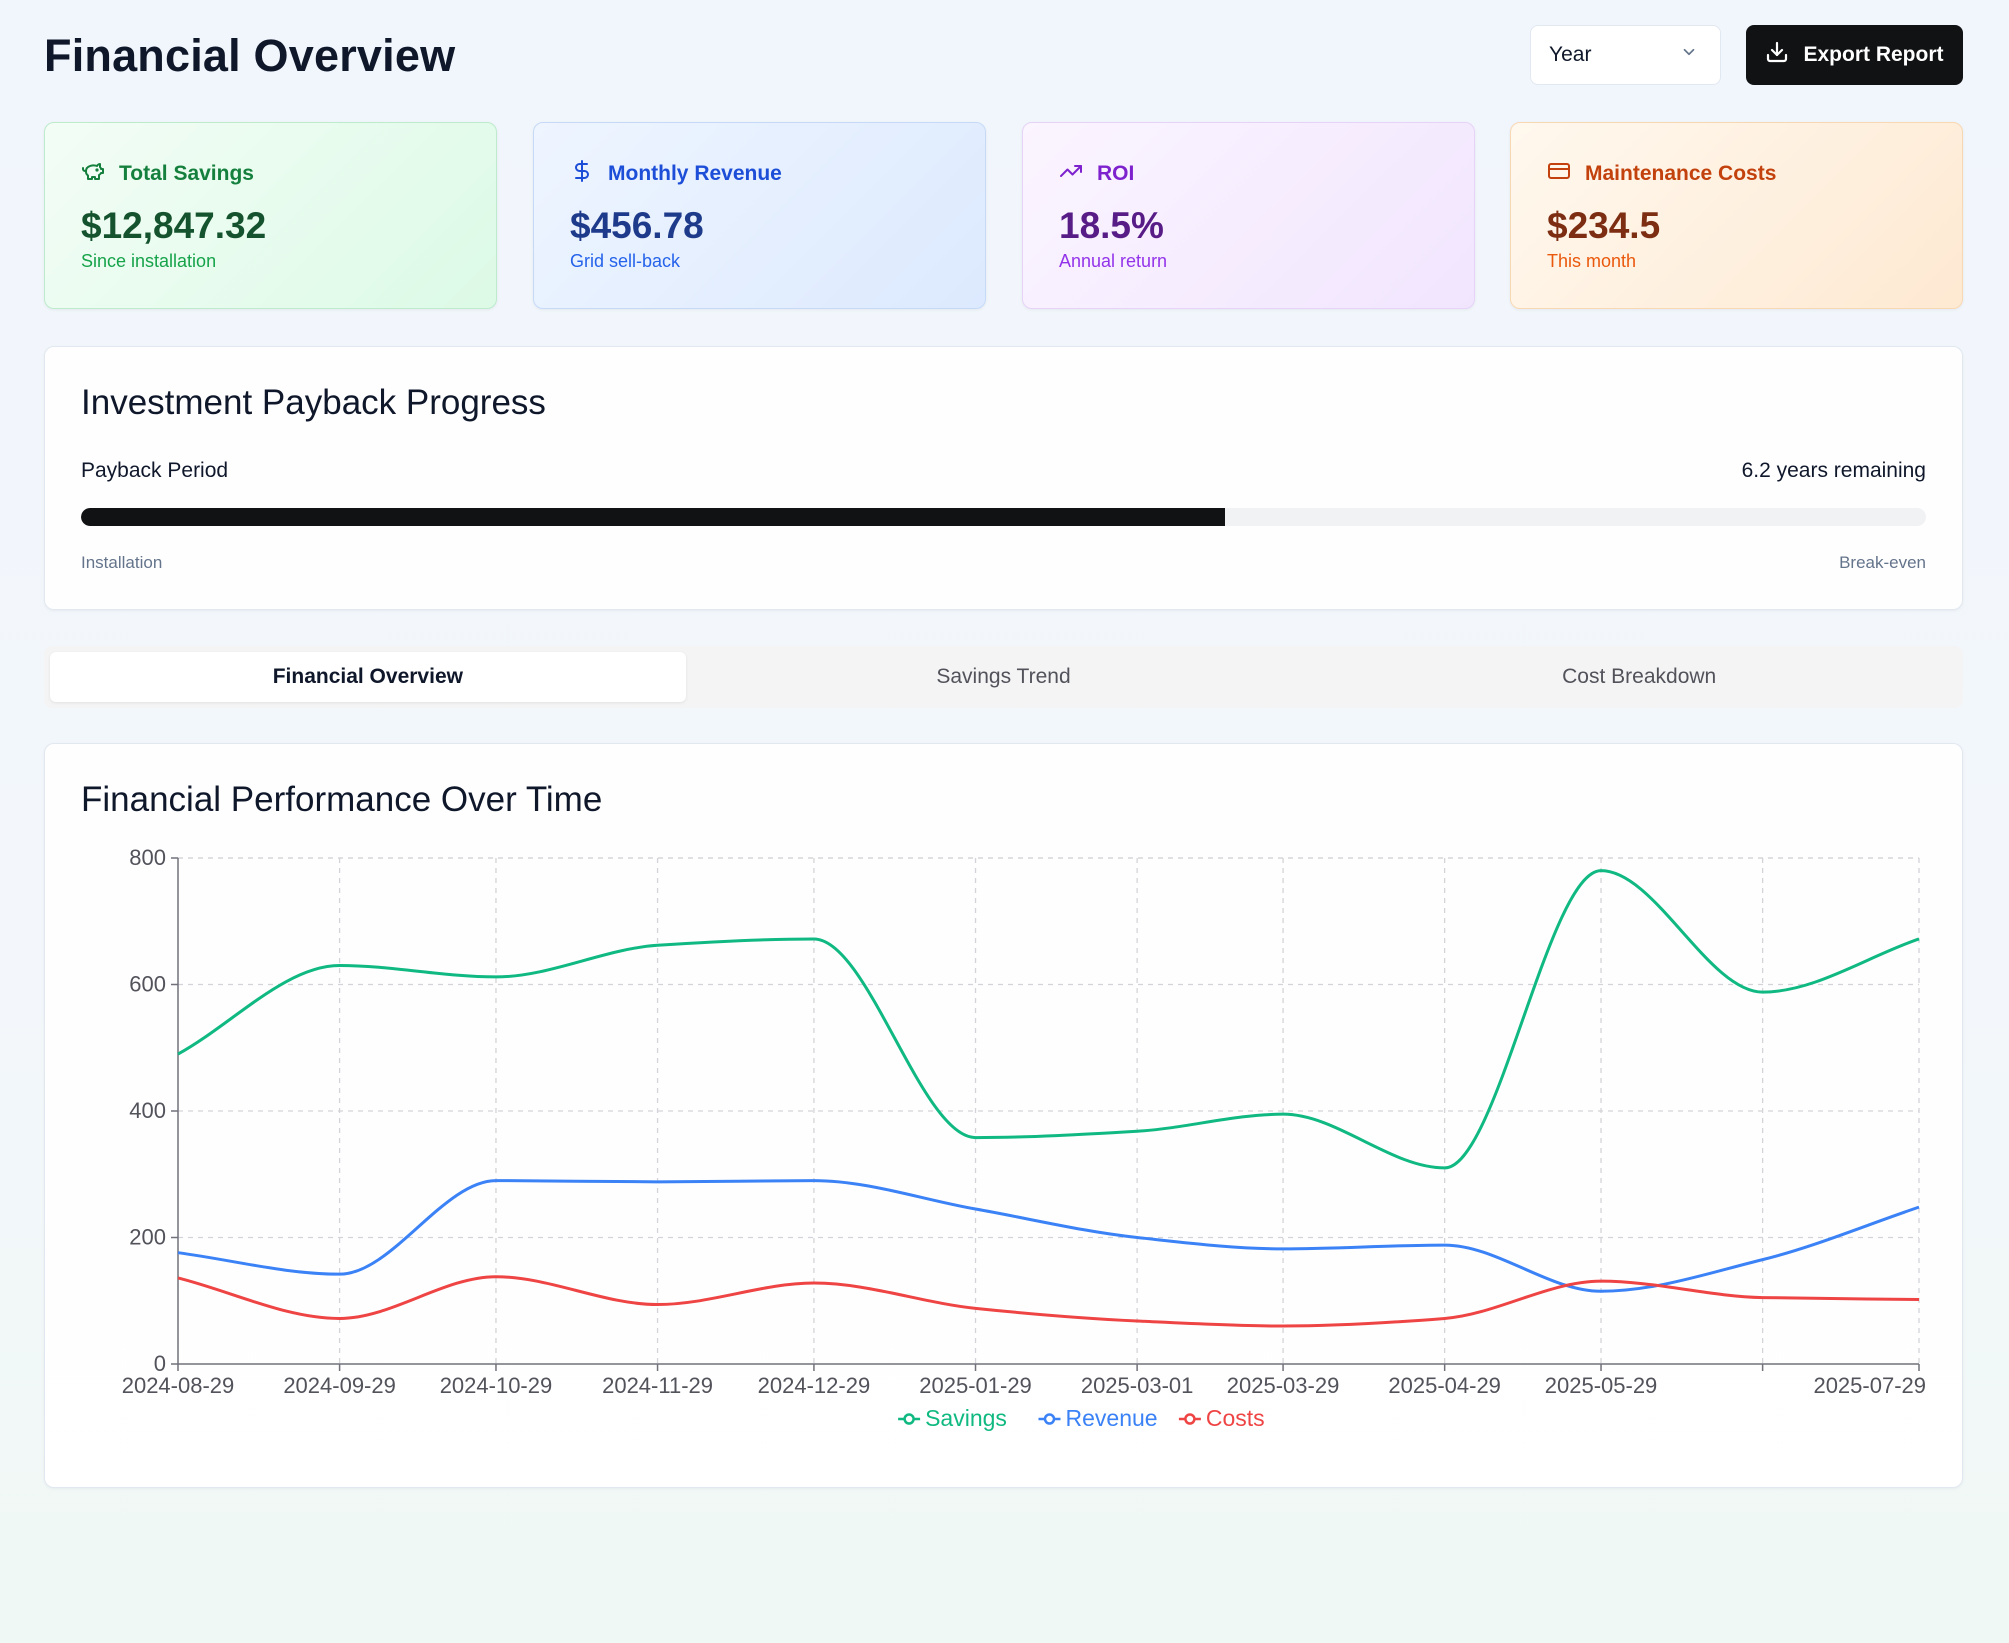 This screenshot has width=2009, height=1643. Describe the element at coordinates (1689, 55) in the screenshot. I see `chevron-down-icon` at that location.